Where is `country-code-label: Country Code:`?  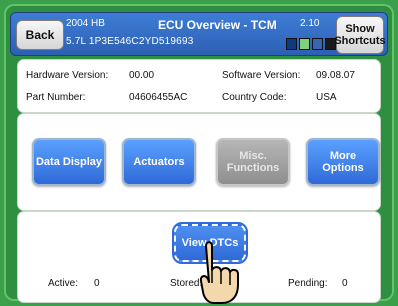
country-code-label: Country Code: is located at coordinates (254, 97).